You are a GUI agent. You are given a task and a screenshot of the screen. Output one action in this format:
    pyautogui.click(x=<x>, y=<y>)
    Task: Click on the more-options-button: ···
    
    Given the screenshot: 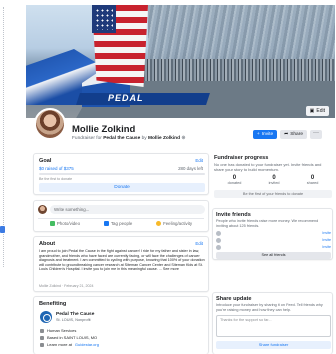 What is the action you would take?
    pyautogui.click(x=316, y=134)
    